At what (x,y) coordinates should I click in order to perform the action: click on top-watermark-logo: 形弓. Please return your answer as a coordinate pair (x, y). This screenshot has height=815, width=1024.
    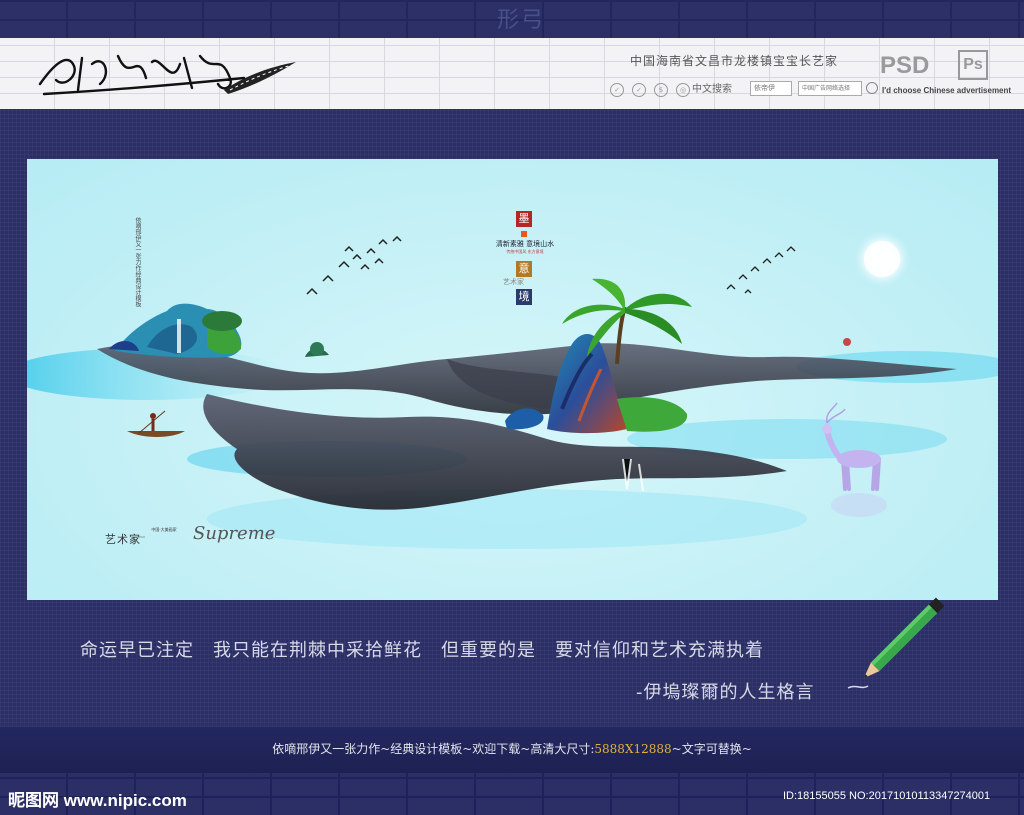
    Looking at the image, I should click on (521, 20).